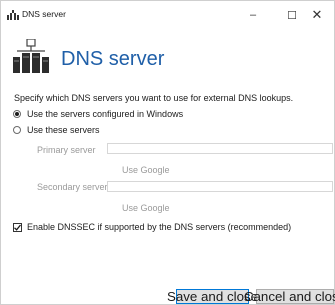 Image resolution: width=335 pixels, height=305 pixels. What do you see at coordinates (13, 15) in the screenshot?
I see `dns-server-icon` at bounding box center [13, 15].